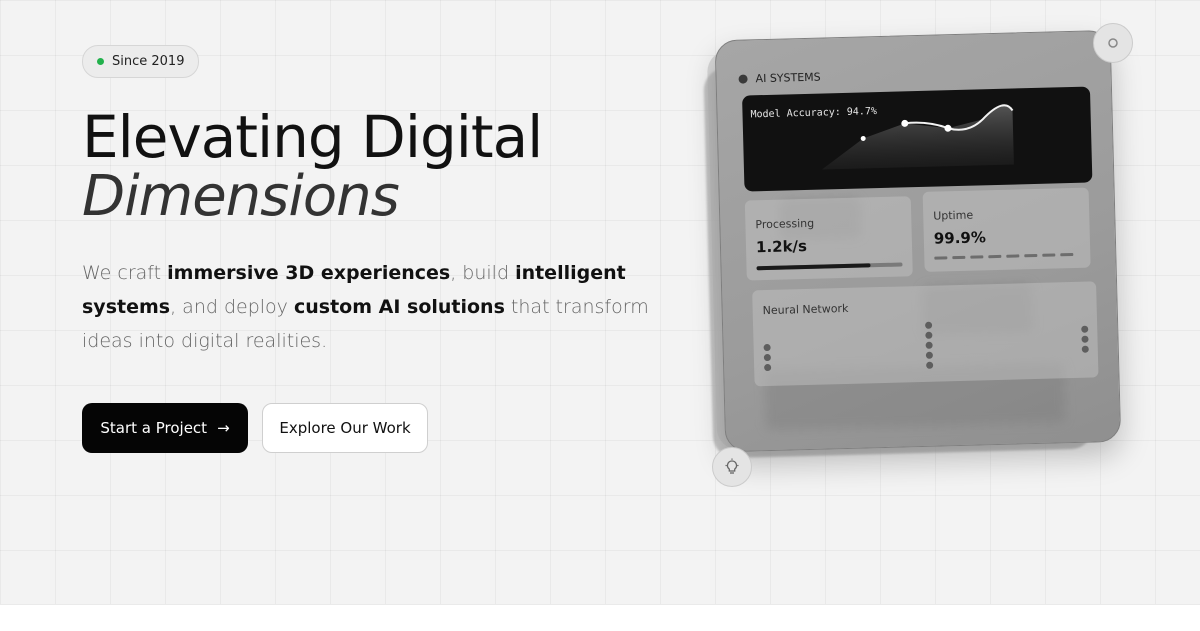 This screenshot has height=631, width=1200. Describe the element at coordinates (125, 273) in the screenshot. I see `desc-part: We craft` at that location.